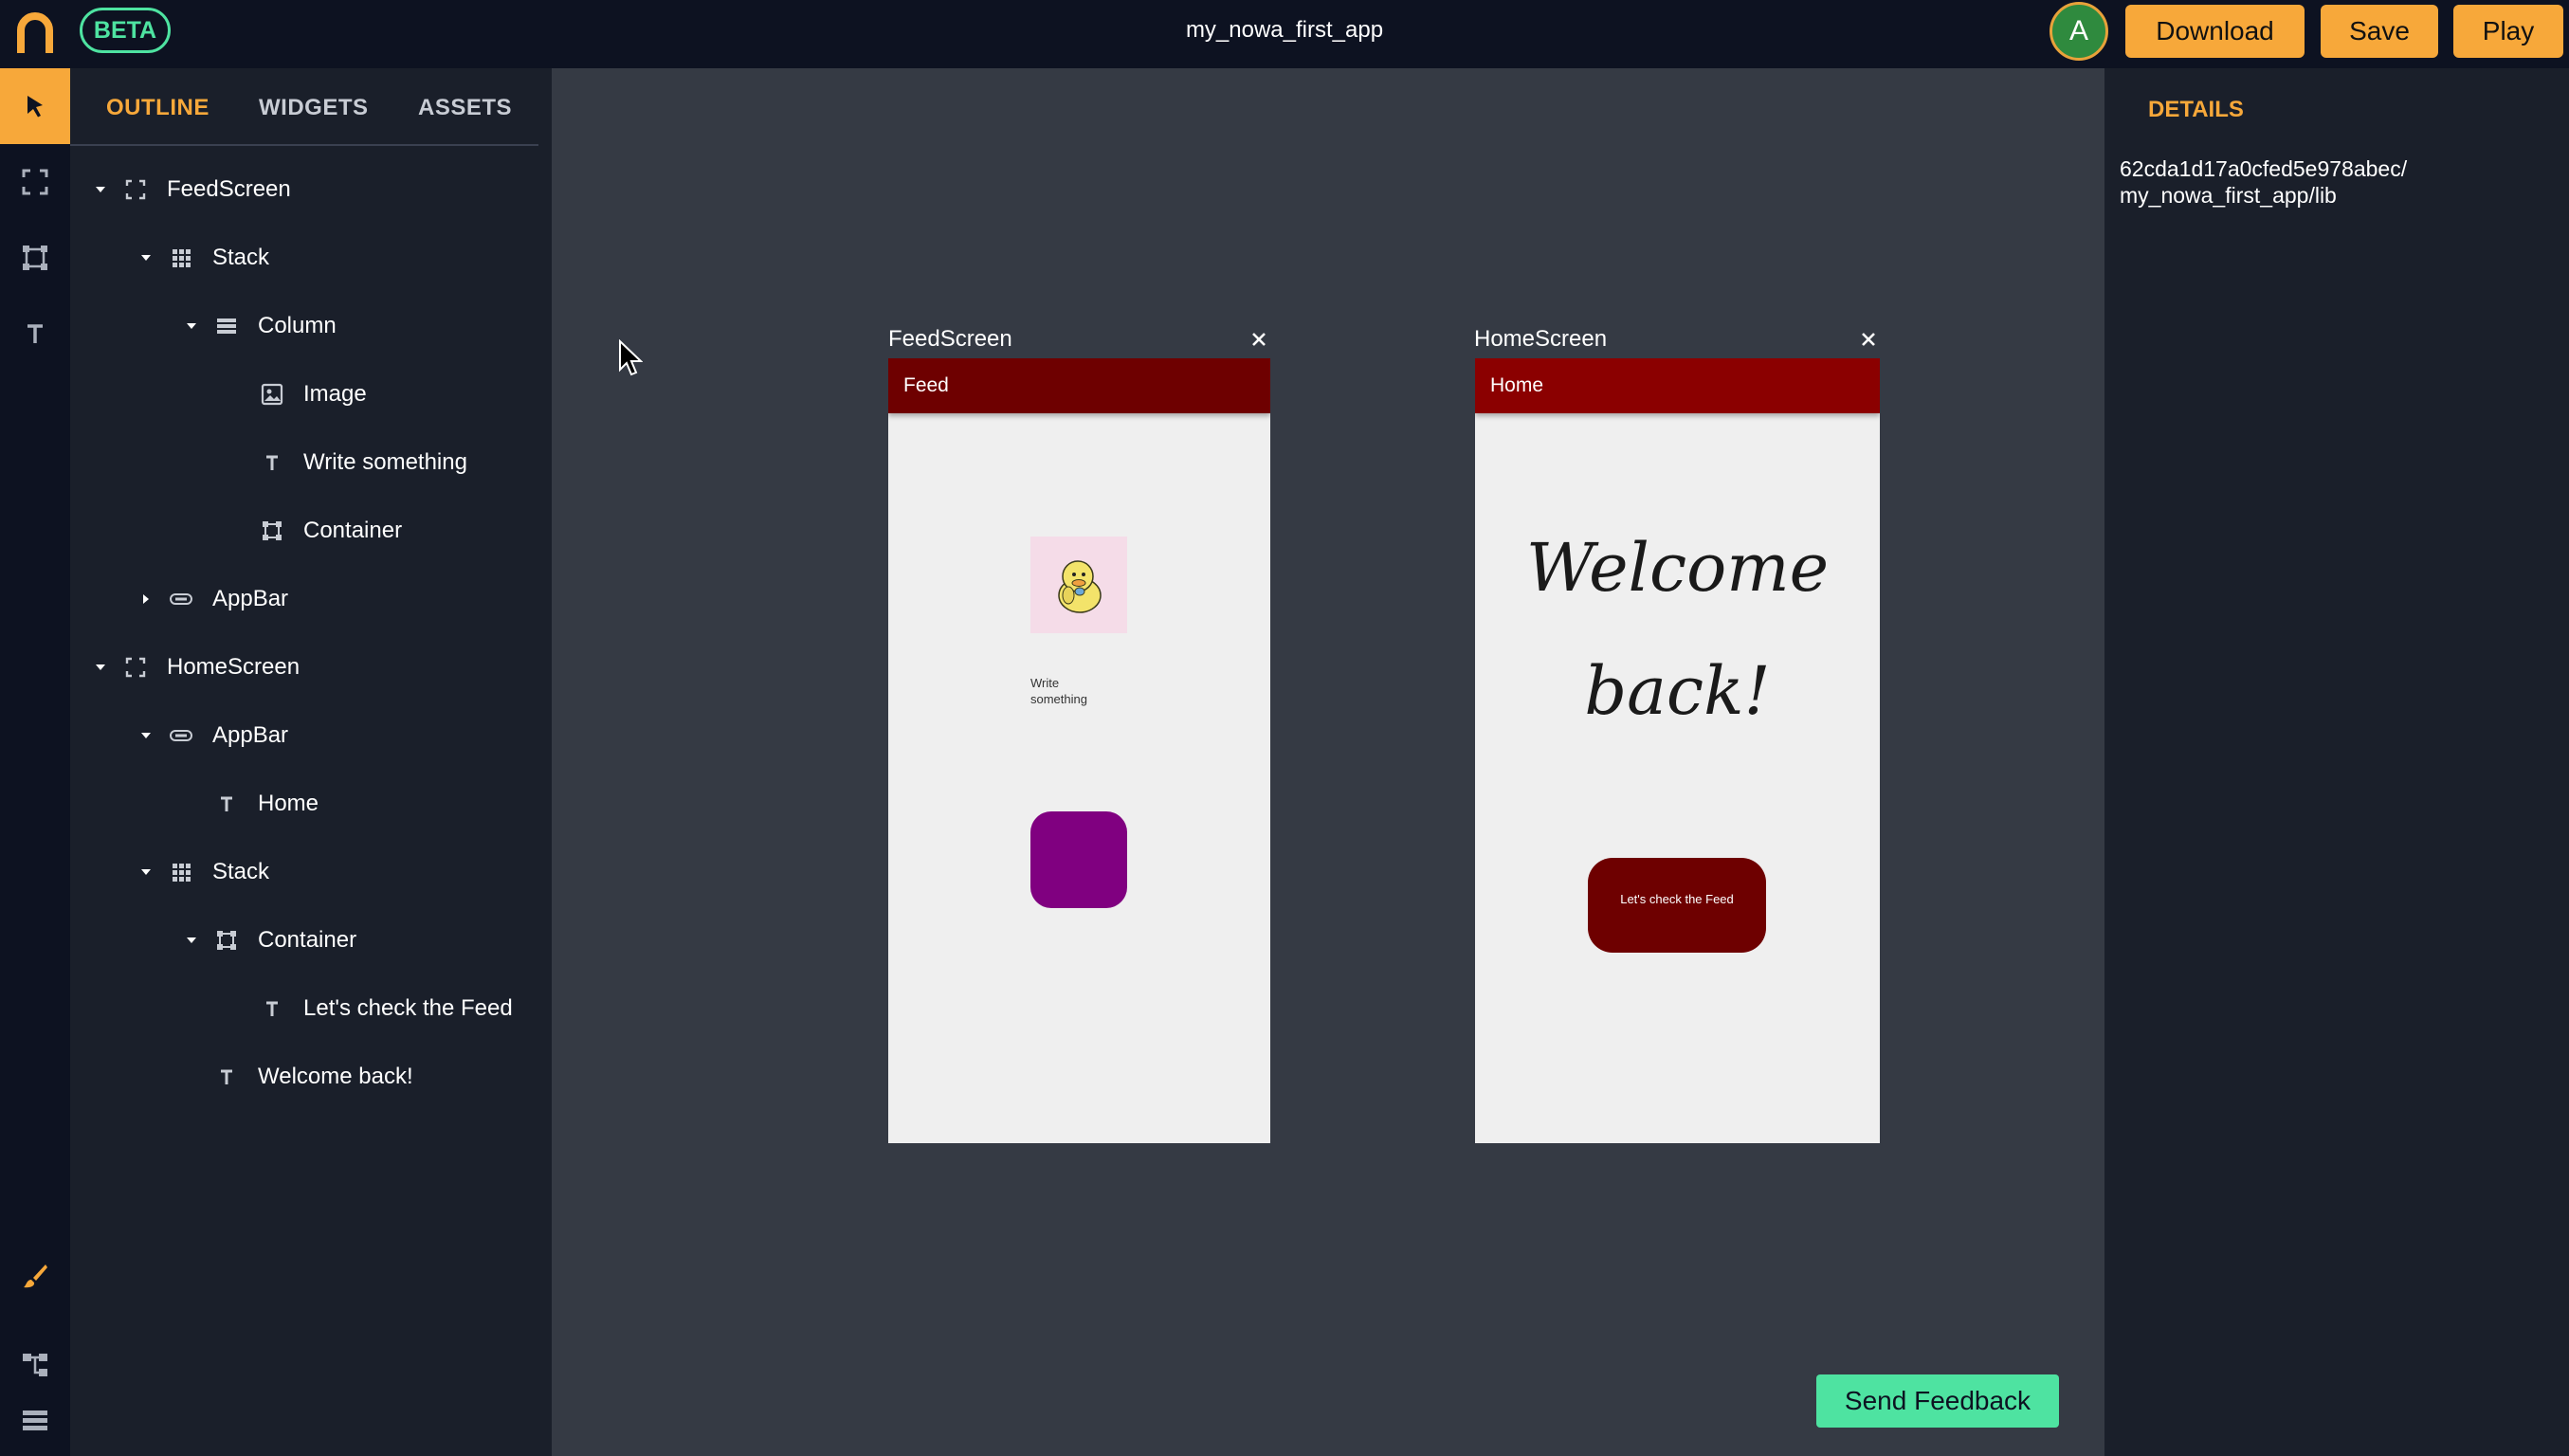 This screenshot has height=1456, width=2569. I want to click on duck-icon, so click(1080, 586).